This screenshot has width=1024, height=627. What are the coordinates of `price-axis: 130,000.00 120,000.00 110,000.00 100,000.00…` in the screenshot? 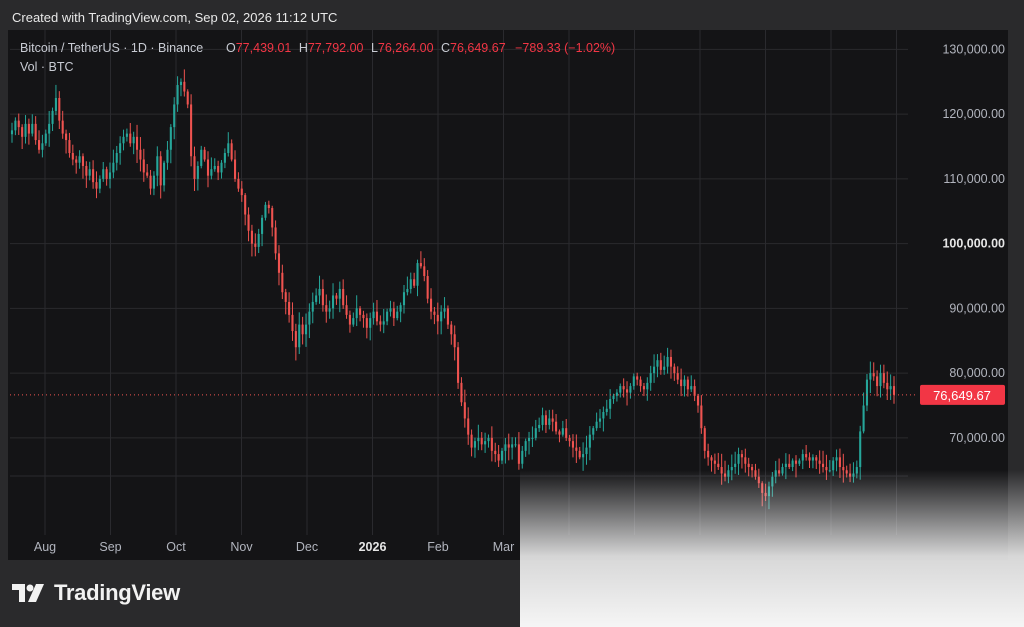 It's located at (973, 243).